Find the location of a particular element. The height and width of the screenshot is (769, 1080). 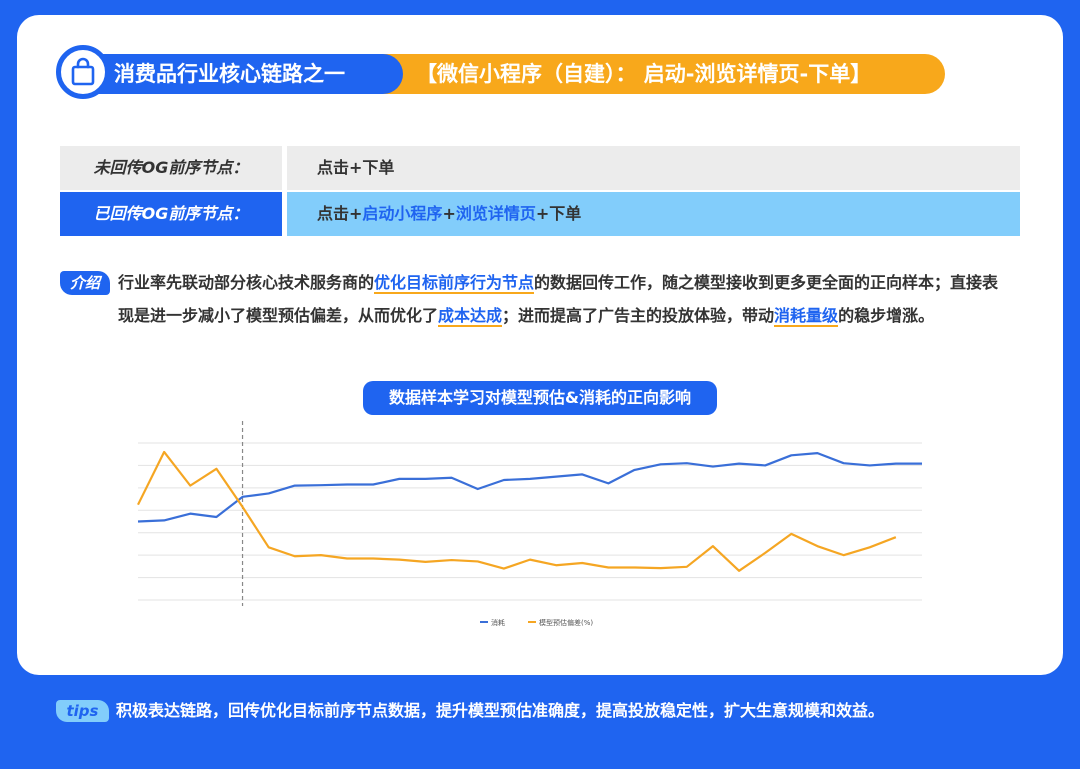

legend-label: 模型预估偏差(%) is located at coordinates (566, 622).